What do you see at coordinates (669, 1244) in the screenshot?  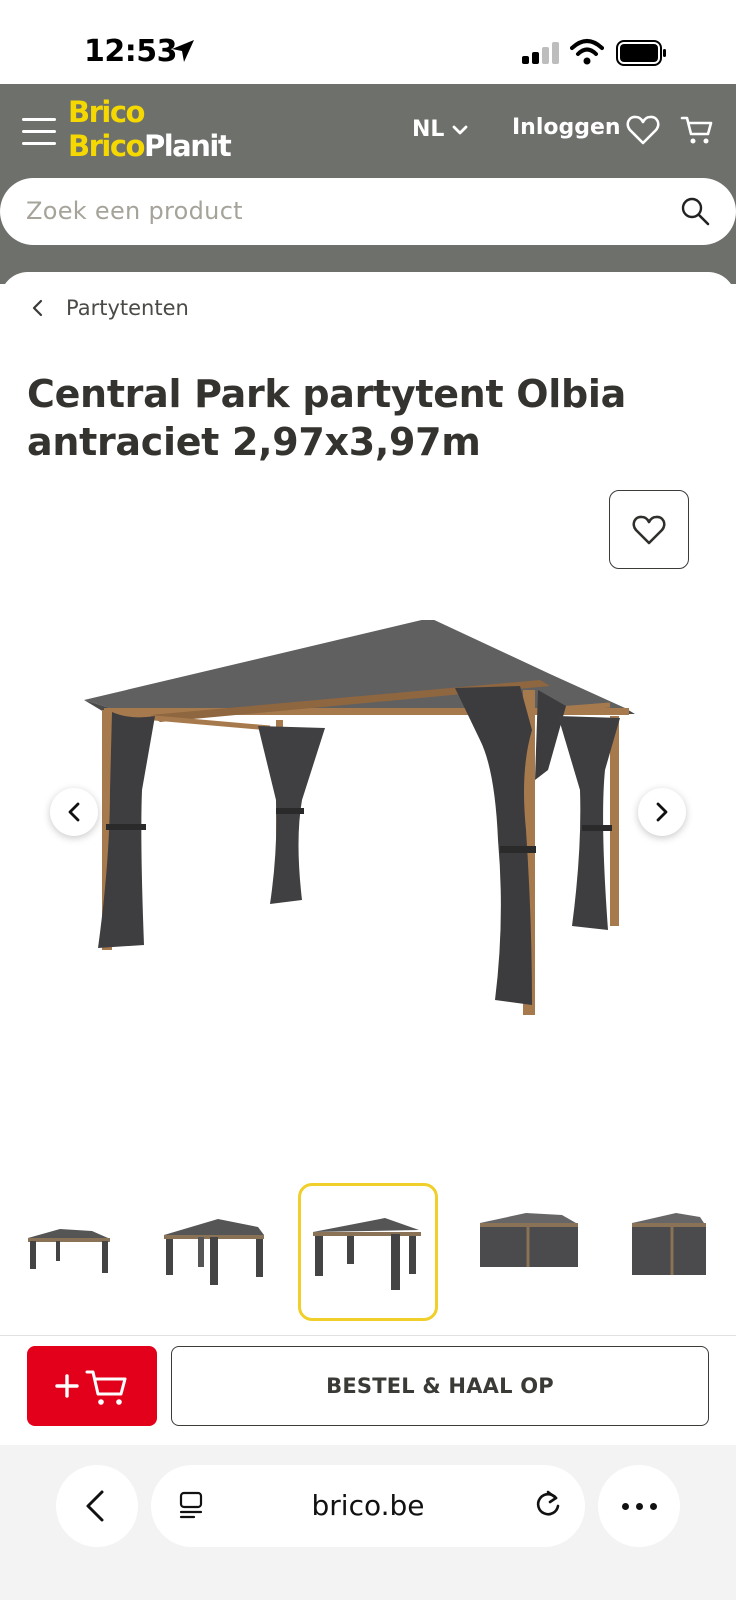 I see `thumbnail-5-image` at bounding box center [669, 1244].